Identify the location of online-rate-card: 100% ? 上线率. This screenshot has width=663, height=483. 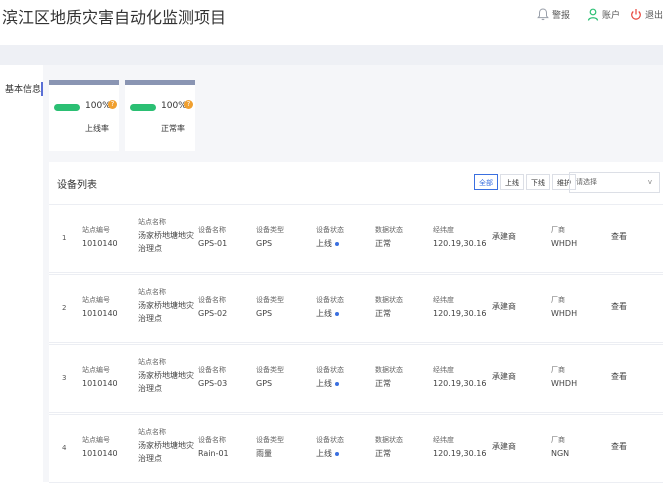
(84, 115).